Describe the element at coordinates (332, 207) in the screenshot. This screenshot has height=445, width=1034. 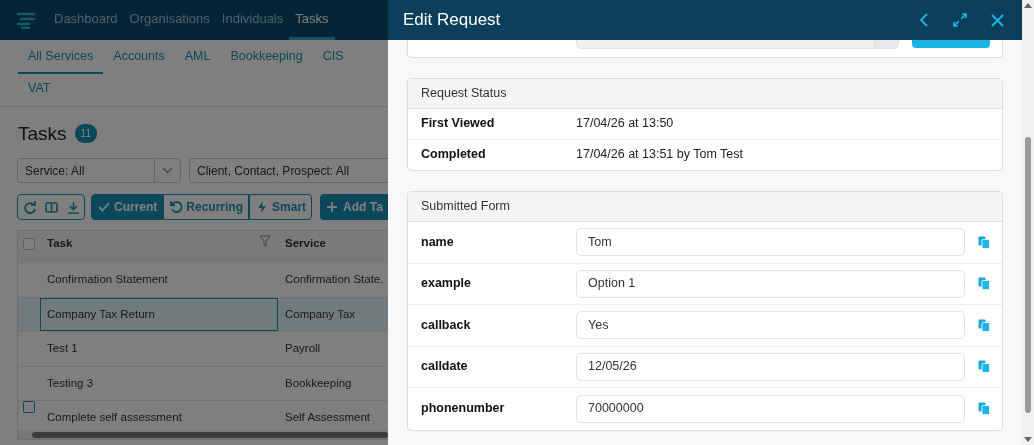
I see `plus-icon` at that location.